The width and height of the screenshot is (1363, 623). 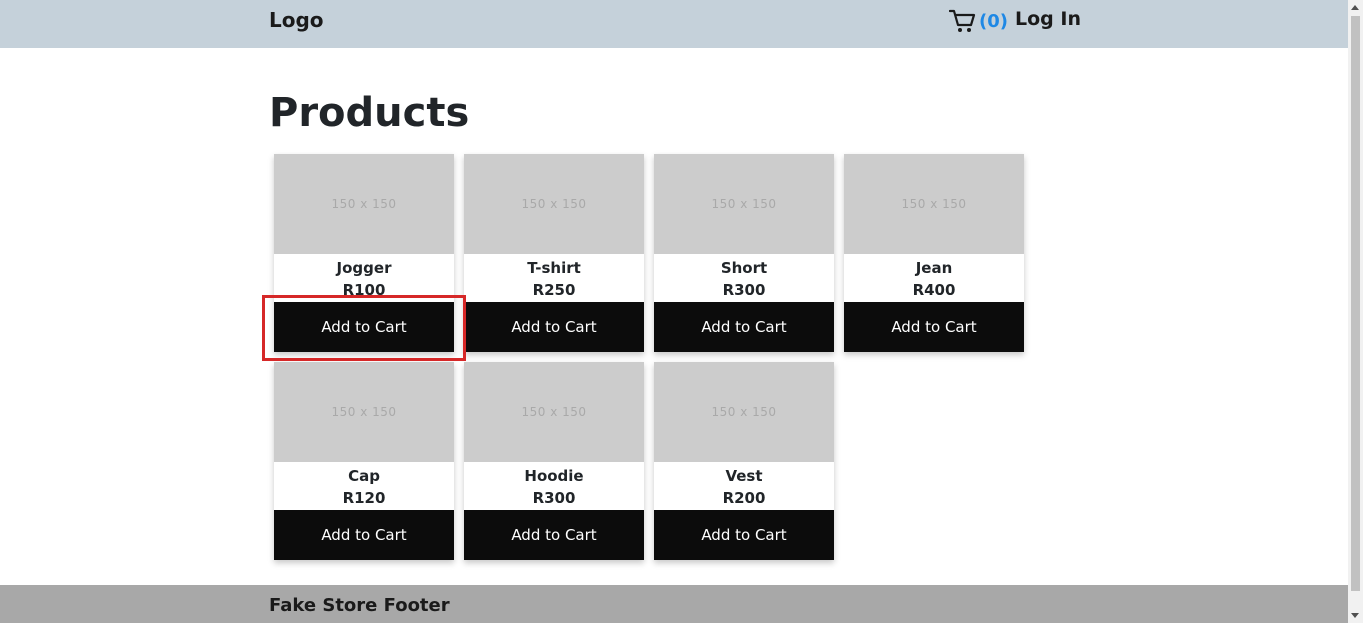 I want to click on product-price: R250, so click(x=554, y=290).